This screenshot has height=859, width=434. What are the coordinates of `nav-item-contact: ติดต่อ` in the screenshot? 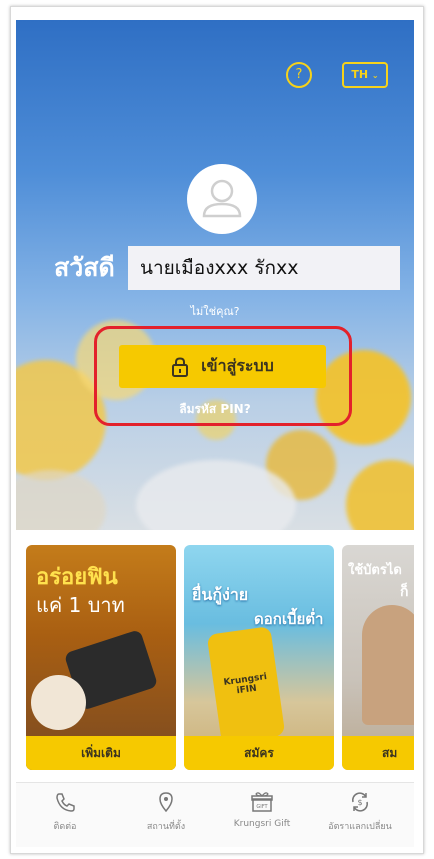 It's located at (65, 812).